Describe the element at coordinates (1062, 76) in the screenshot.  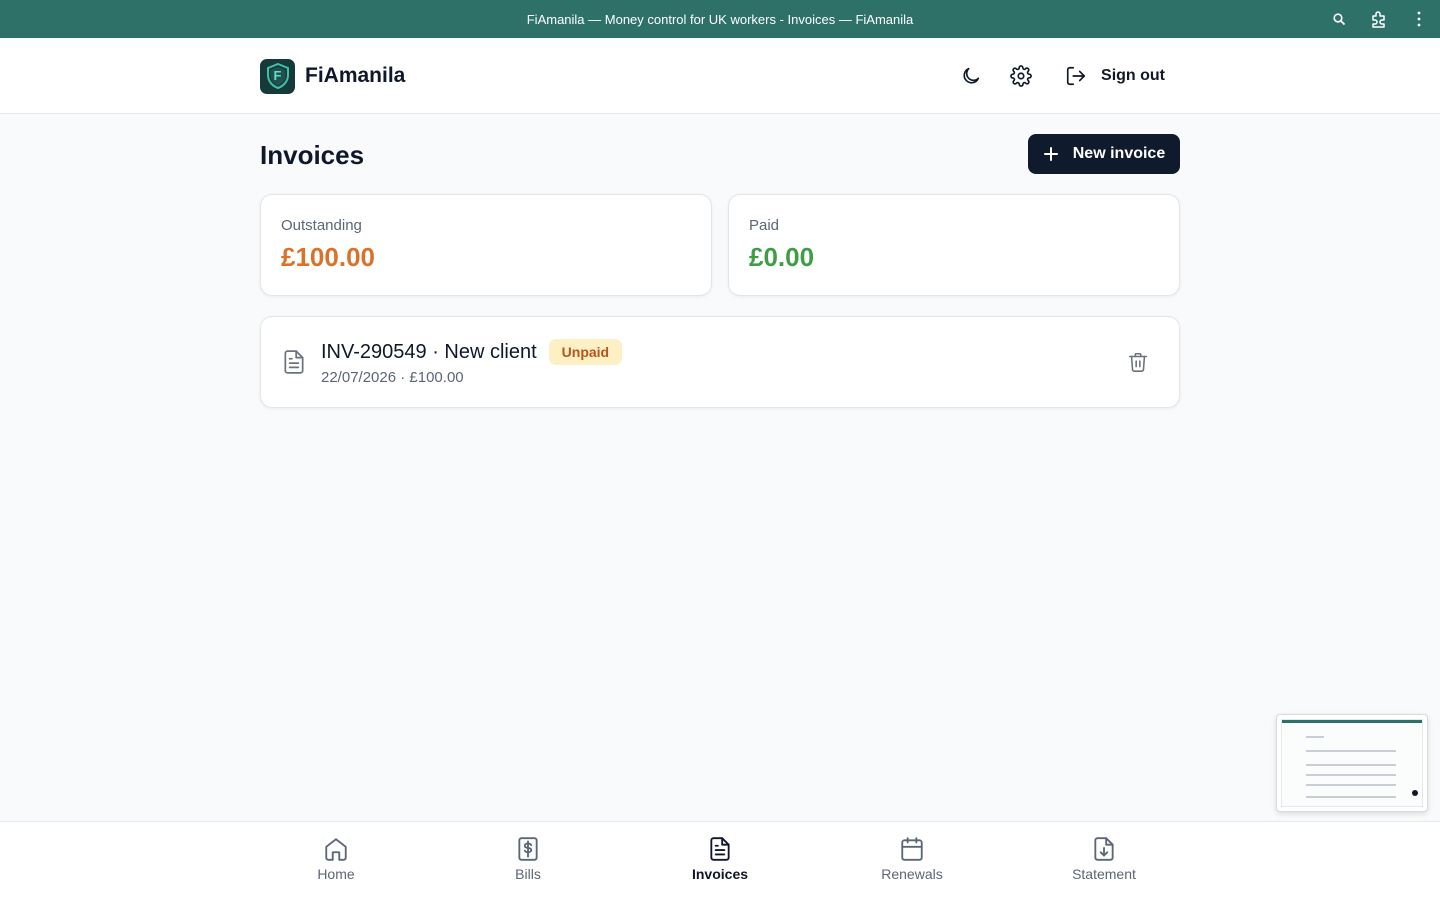
I see `header-actions: Sign out` at that location.